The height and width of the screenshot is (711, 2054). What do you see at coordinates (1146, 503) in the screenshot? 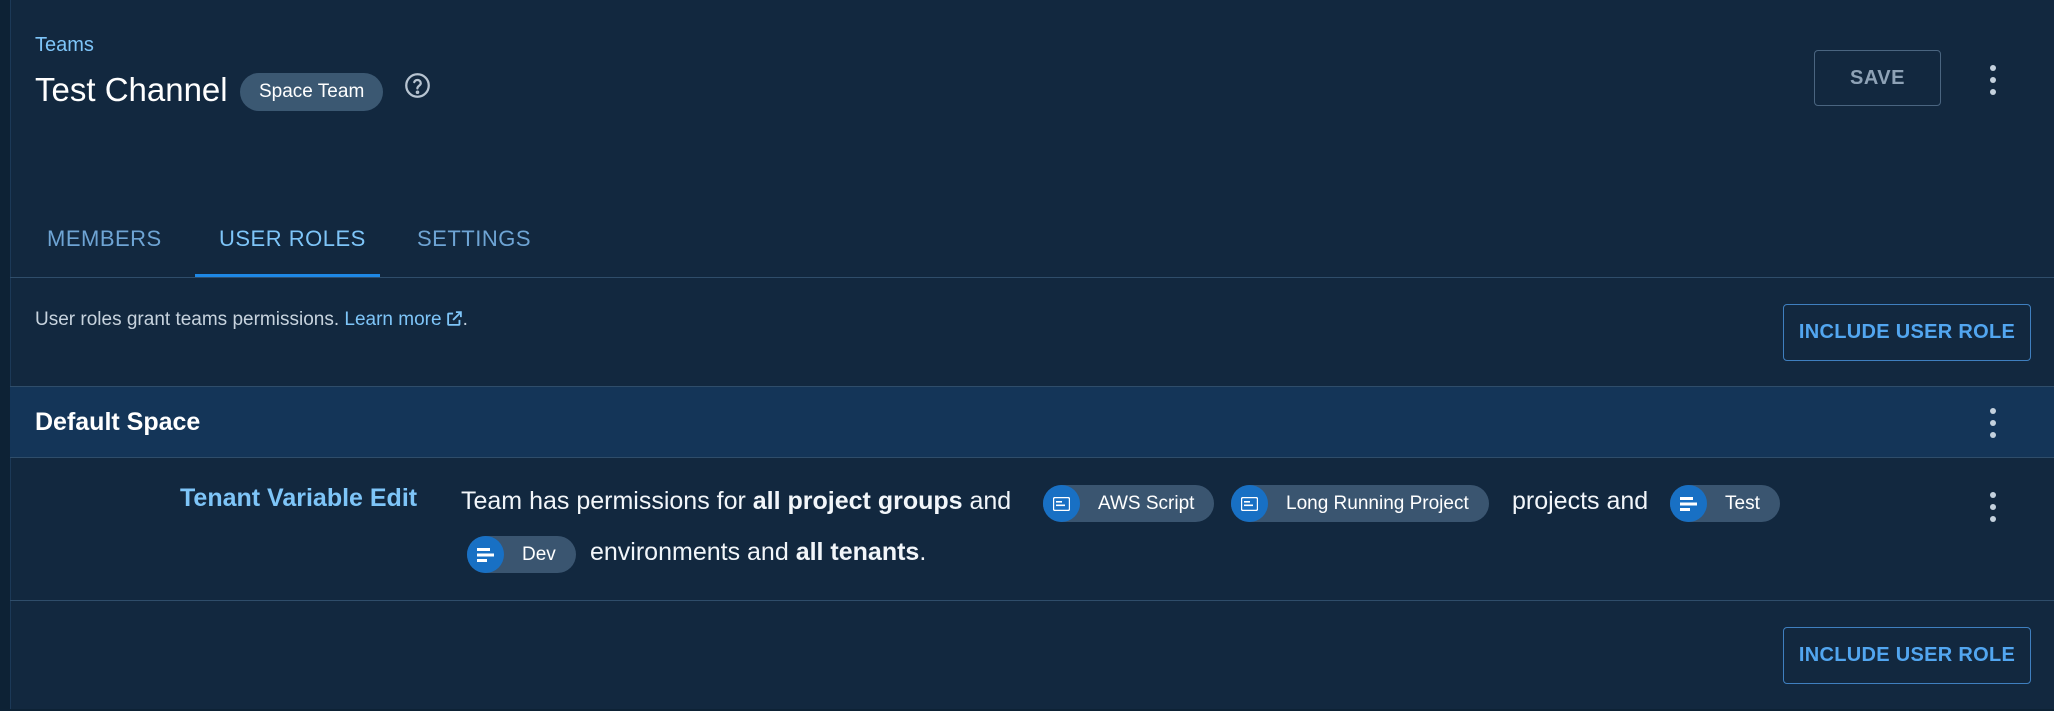
I see `project-chip-label: AWS Script` at bounding box center [1146, 503].